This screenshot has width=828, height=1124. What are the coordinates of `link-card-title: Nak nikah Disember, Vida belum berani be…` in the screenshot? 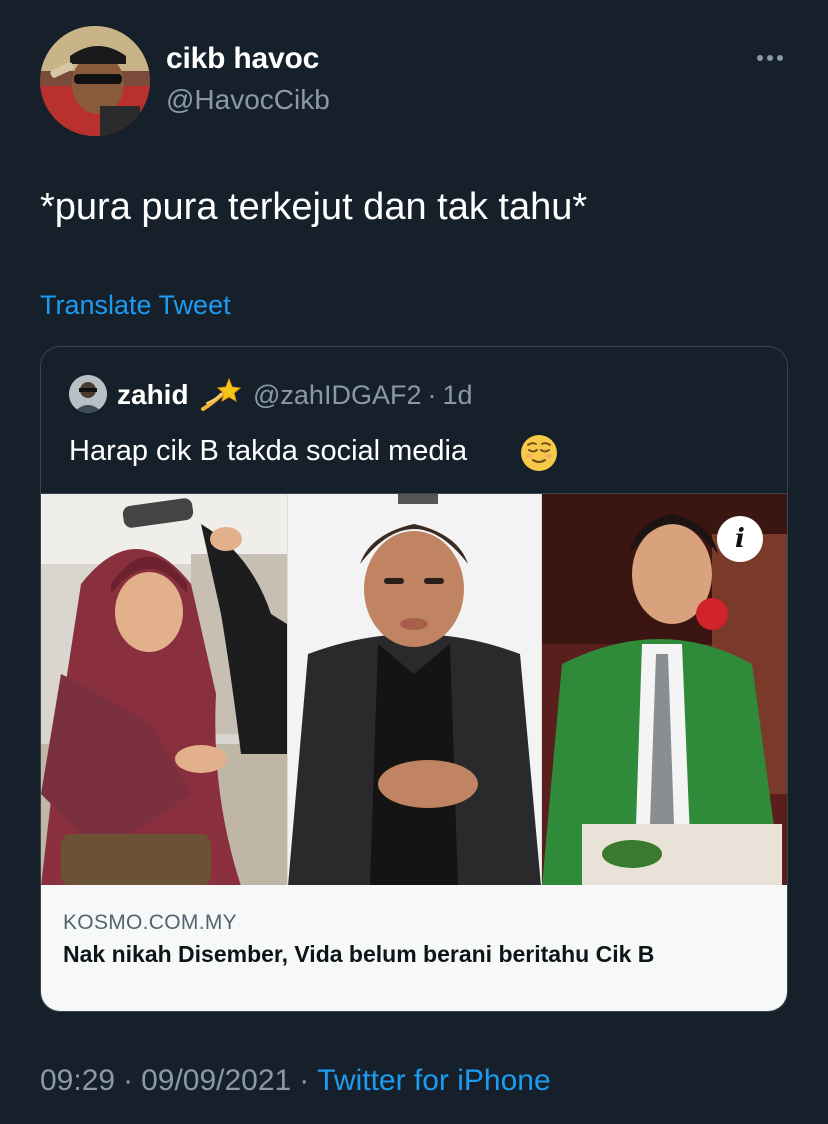 It's located at (359, 954).